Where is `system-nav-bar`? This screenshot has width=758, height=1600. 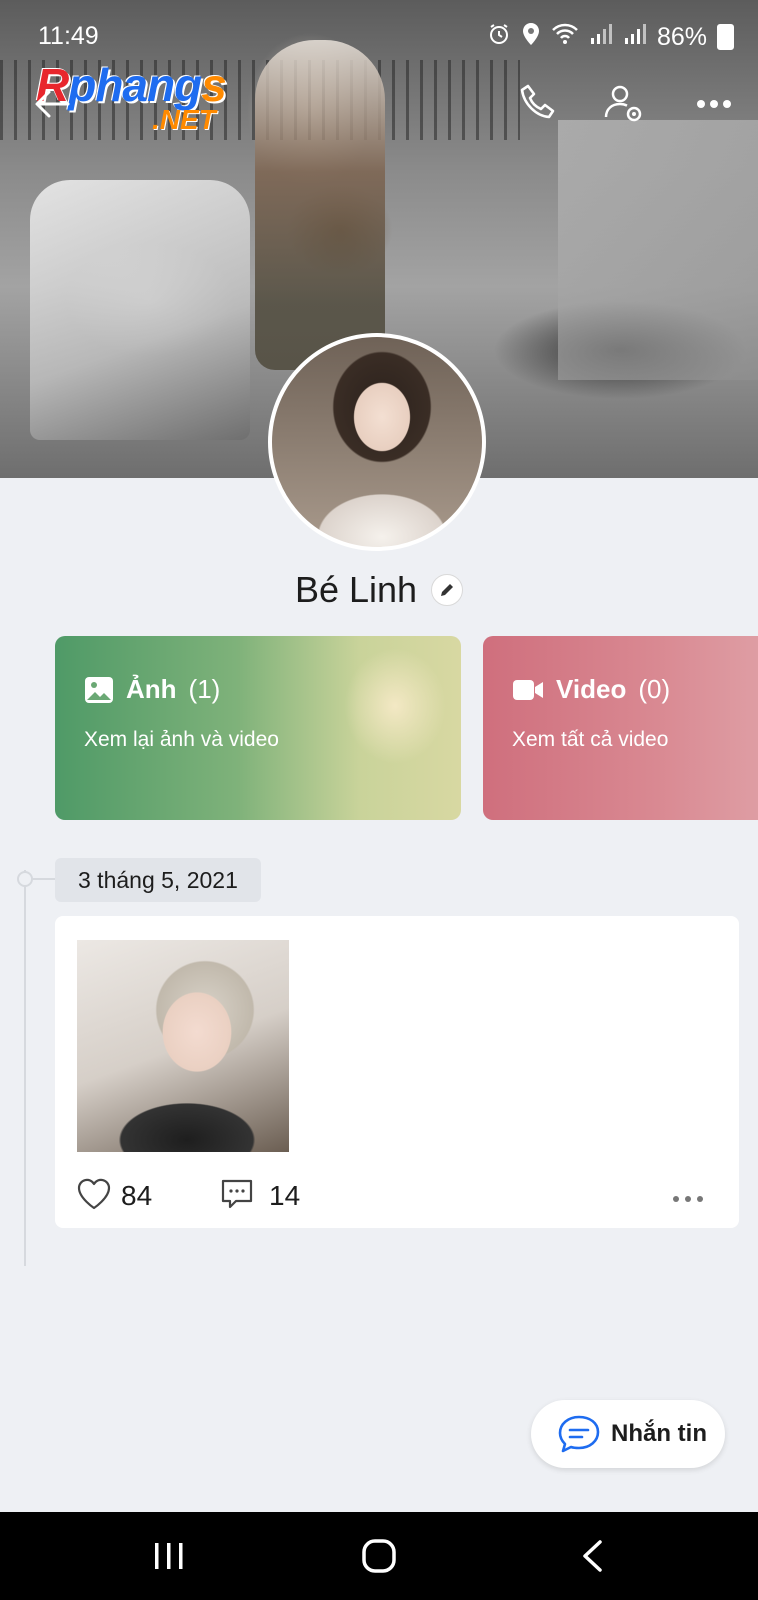
system-nav-bar is located at coordinates (379, 1556).